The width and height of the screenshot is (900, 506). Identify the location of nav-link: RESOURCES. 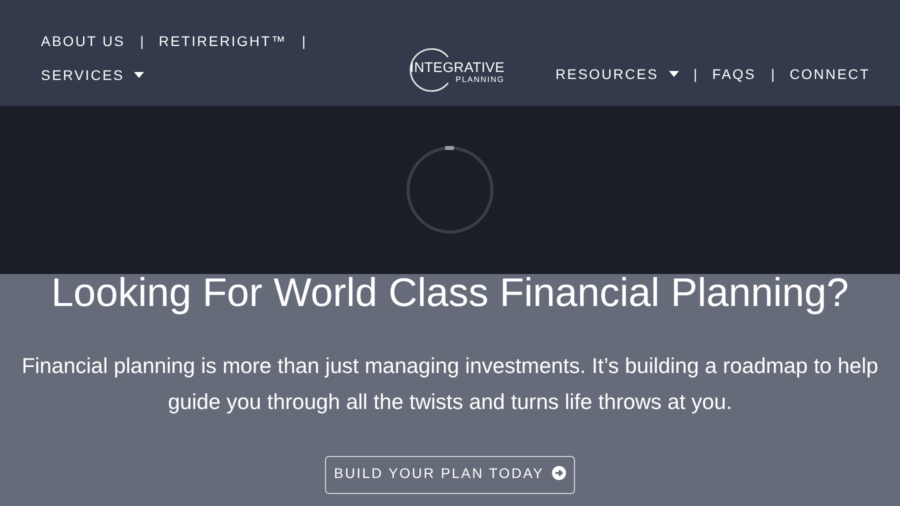
(617, 74).